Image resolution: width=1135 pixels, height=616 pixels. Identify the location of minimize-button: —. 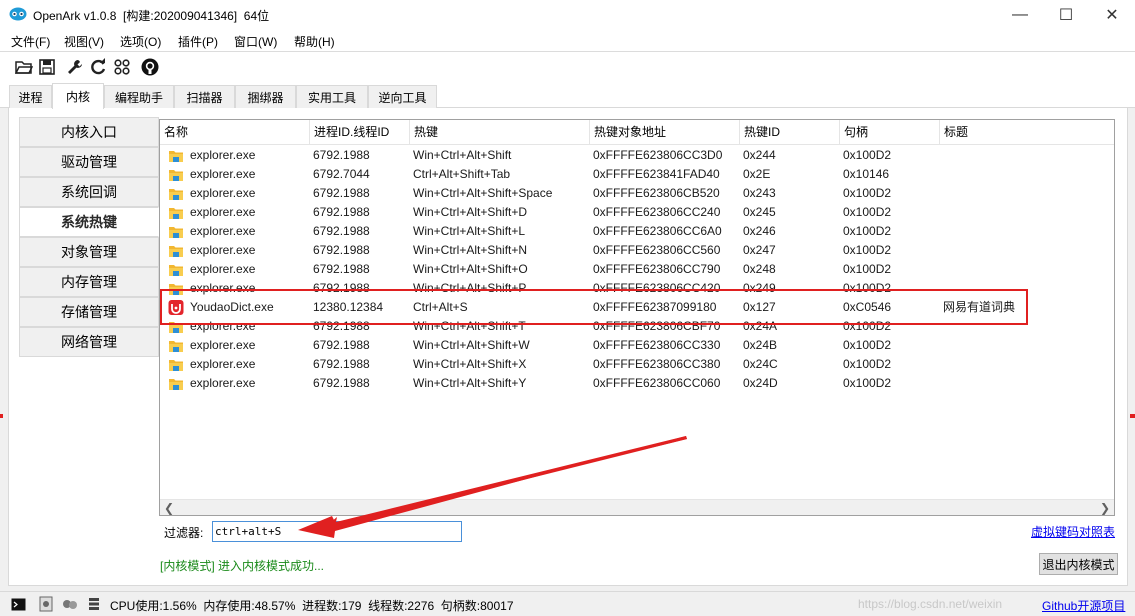
(1020, 15).